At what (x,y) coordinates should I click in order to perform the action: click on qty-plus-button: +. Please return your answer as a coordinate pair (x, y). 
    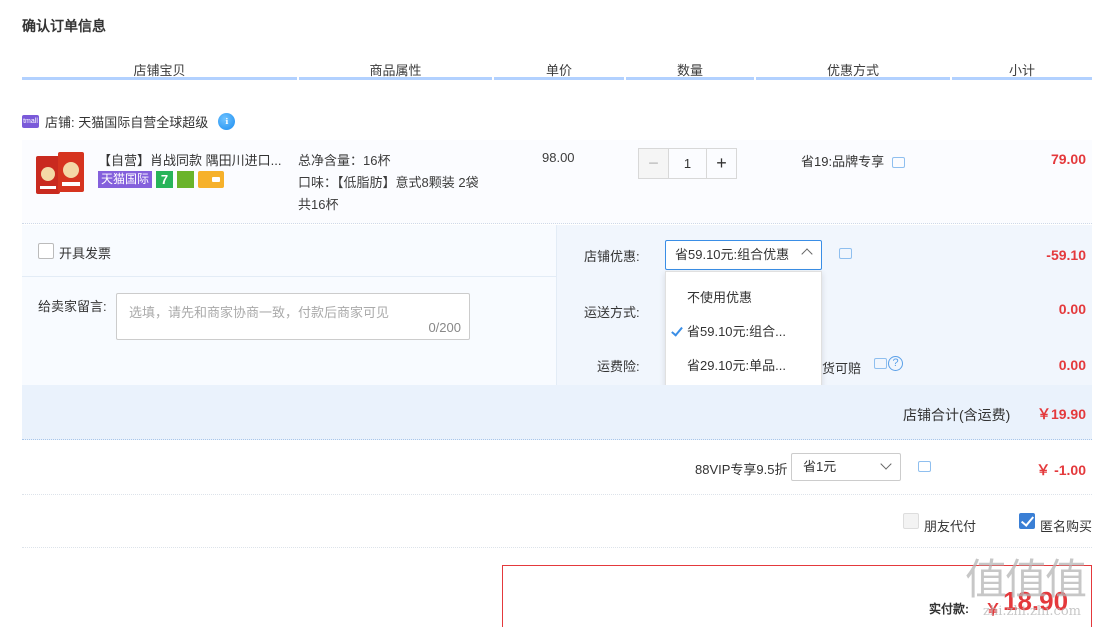
    Looking at the image, I should click on (721, 163).